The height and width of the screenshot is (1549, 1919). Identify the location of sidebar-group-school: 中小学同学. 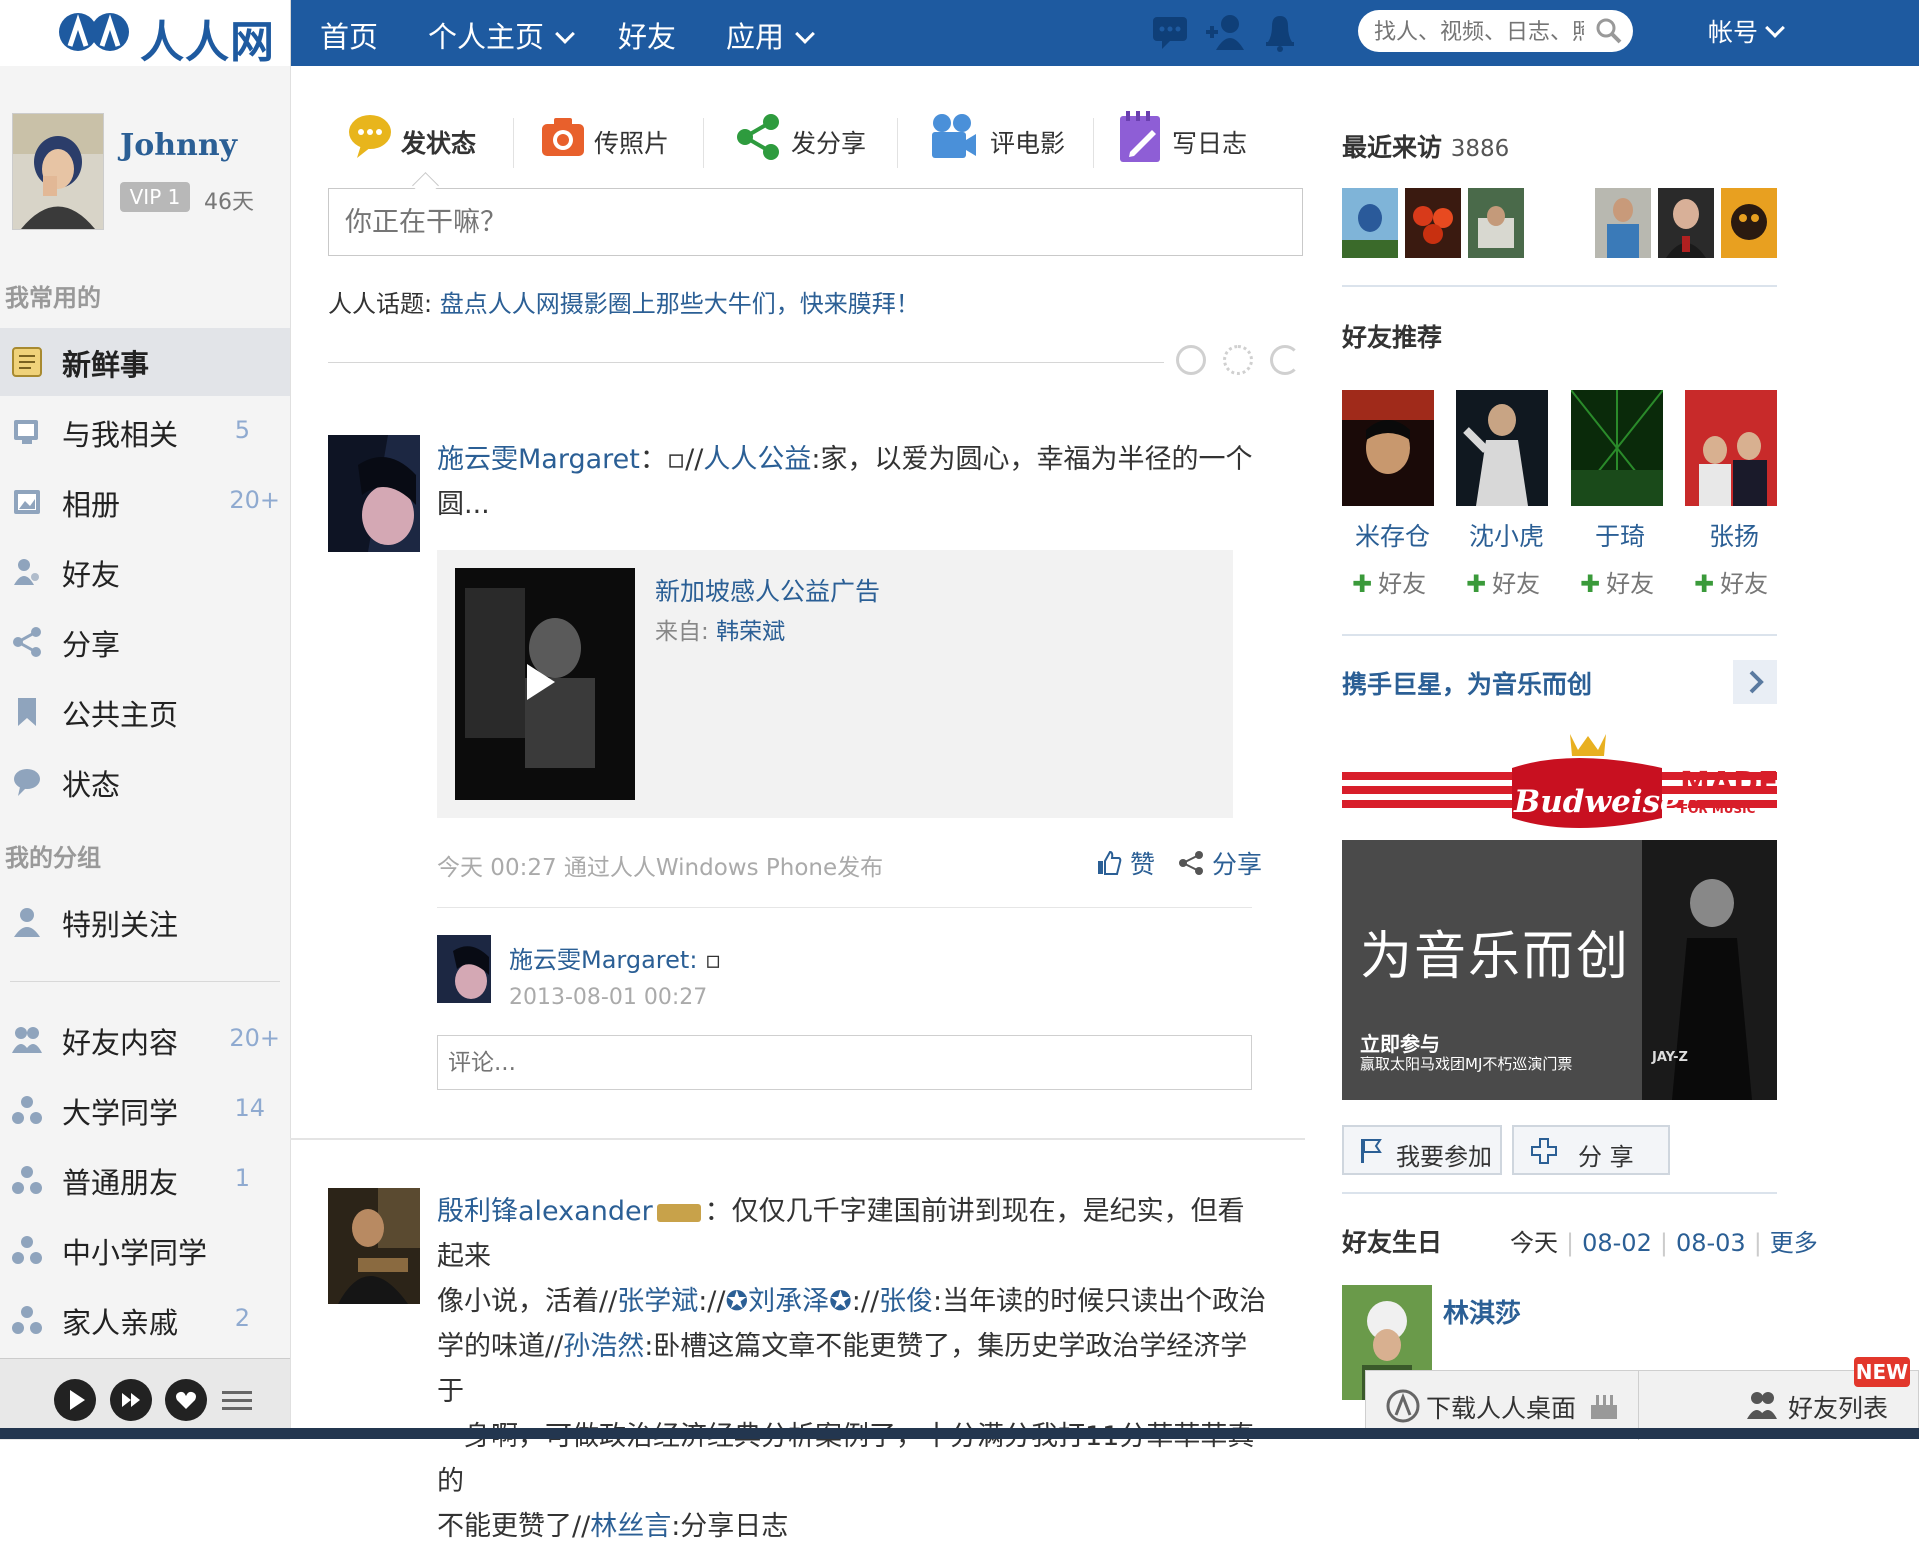
(145, 1250).